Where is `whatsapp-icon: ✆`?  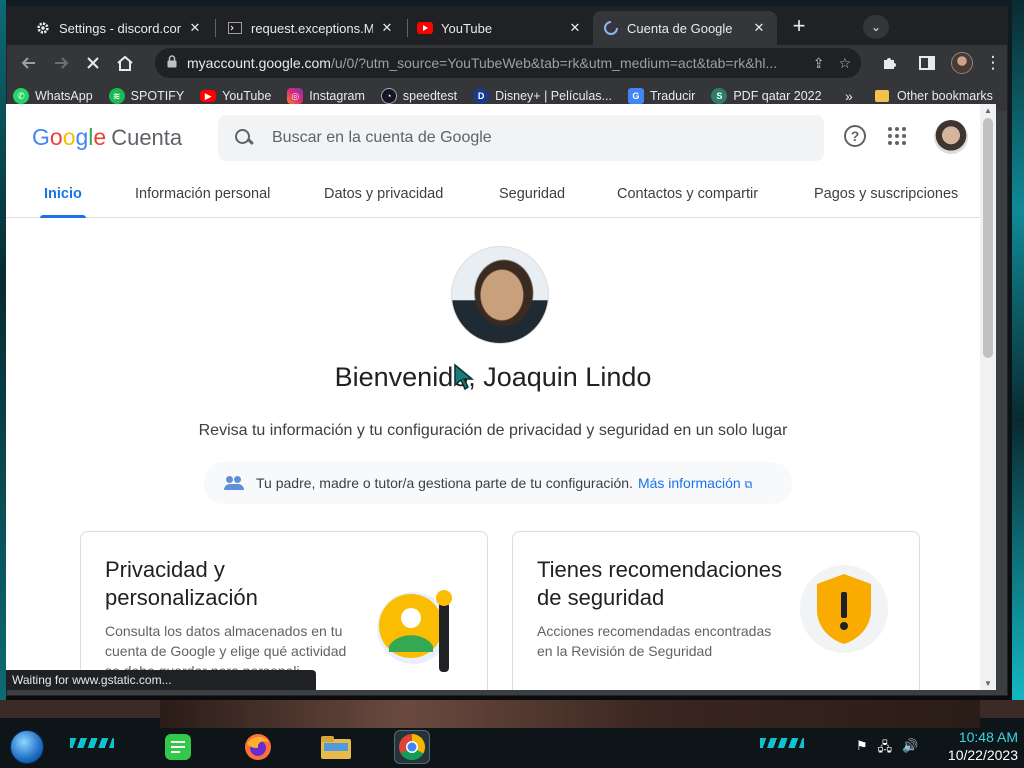
whatsapp-icon: ✆ is located at coordinates (21, 96).